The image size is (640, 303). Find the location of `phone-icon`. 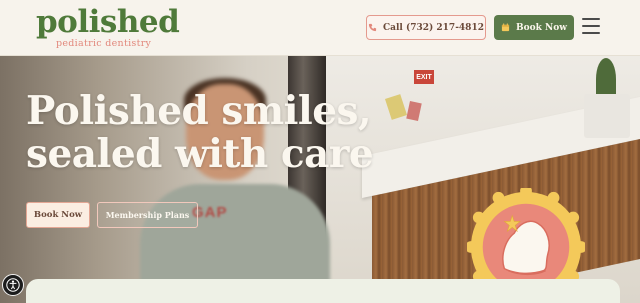

phone-icon is located at coordinates (372, 27).